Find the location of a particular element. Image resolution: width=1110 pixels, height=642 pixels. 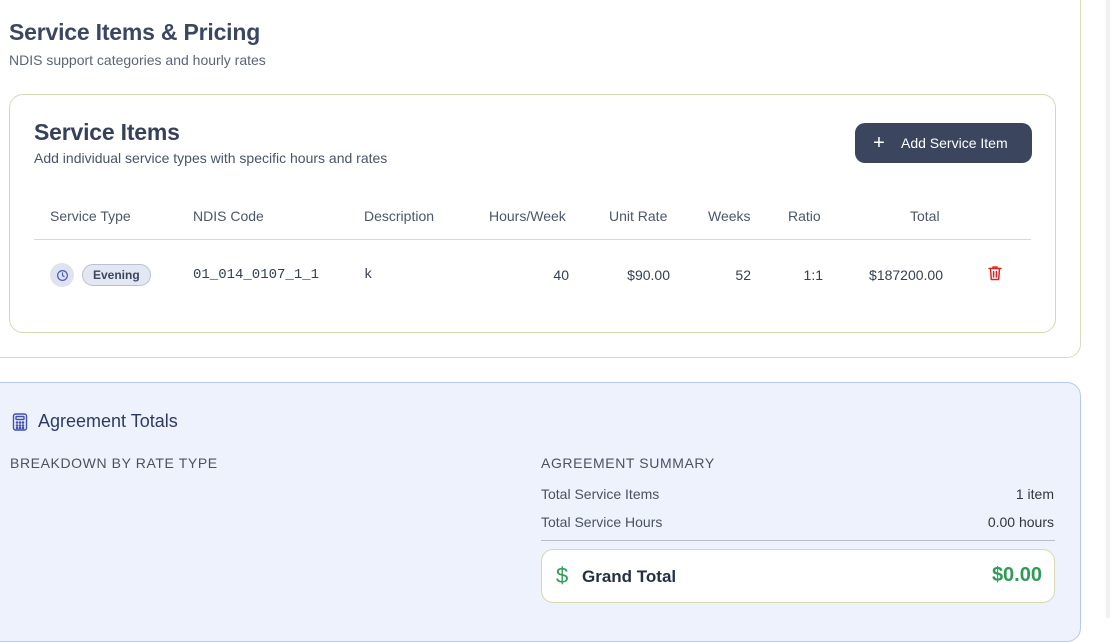

description-cell: k is located at coordinates (368, 275).